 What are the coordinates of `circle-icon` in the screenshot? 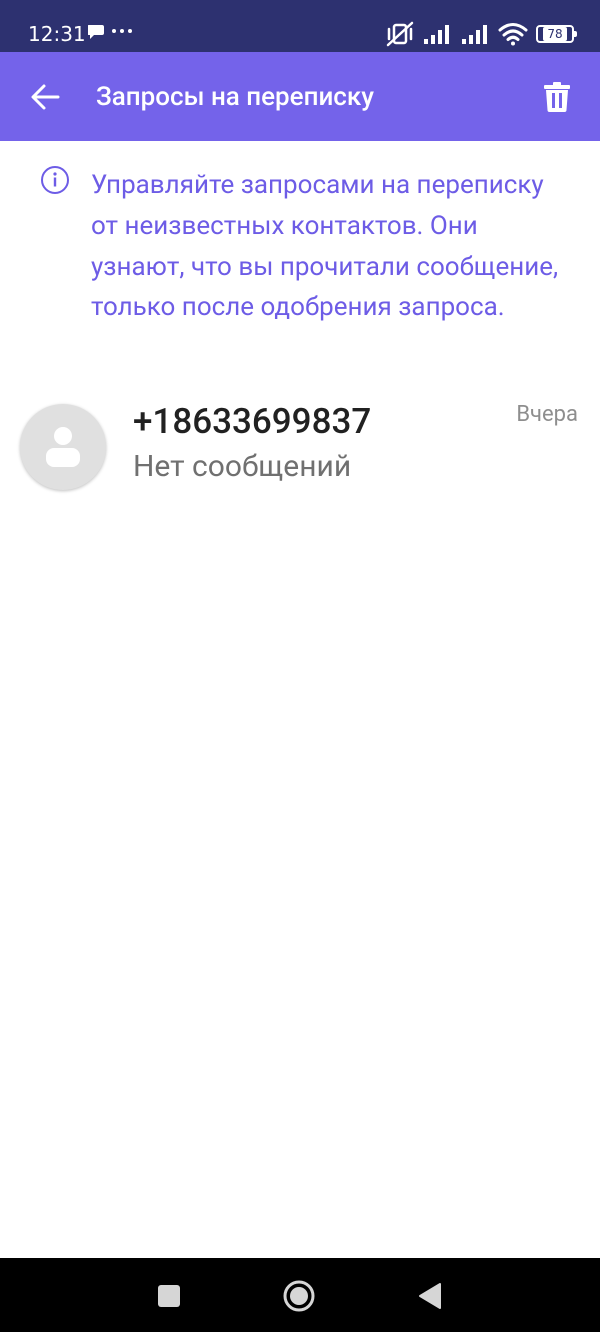 It's located at (299, 1296).